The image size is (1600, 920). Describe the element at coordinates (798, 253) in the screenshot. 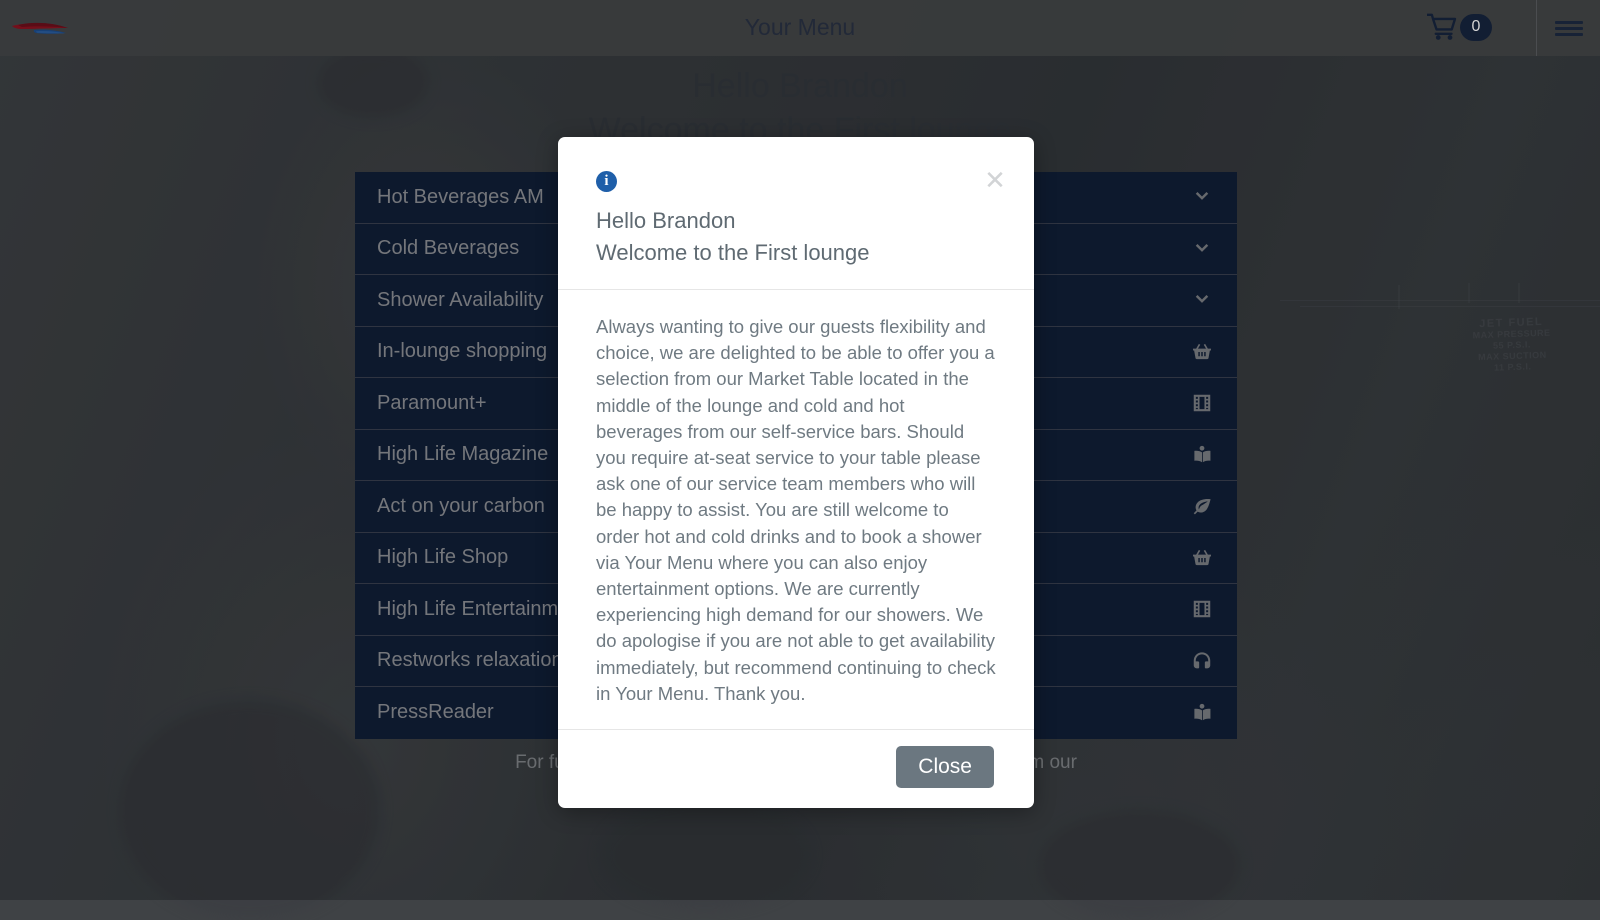

I see `modal-title-line-2: Welcome to the First lounge` at that location.